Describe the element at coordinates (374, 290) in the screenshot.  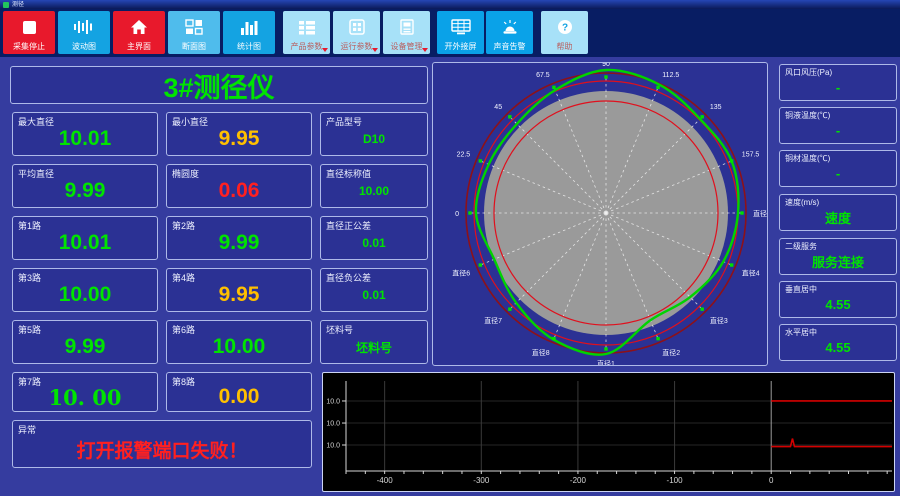
I see `cell-minus-tolerance: 直径负公差 0.01` at that location.